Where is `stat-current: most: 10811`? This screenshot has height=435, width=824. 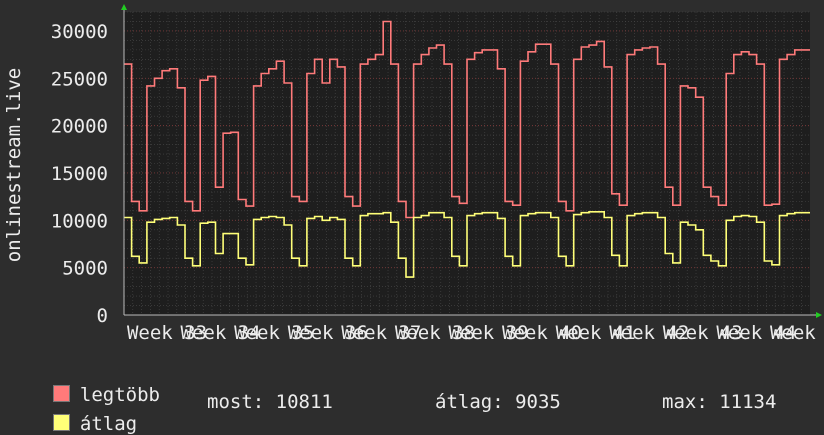
stat-current: most: 10811 is located at coordinates (270, 402).